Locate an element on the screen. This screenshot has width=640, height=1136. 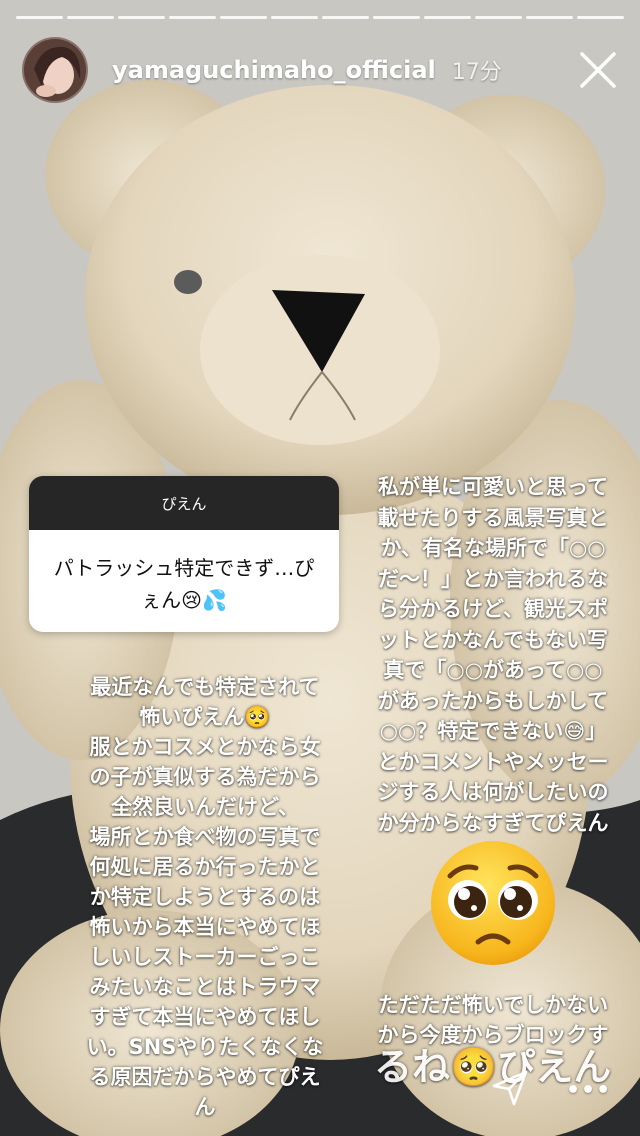
question-sticker-header: ぴえん is located at coordinates (184, 503).